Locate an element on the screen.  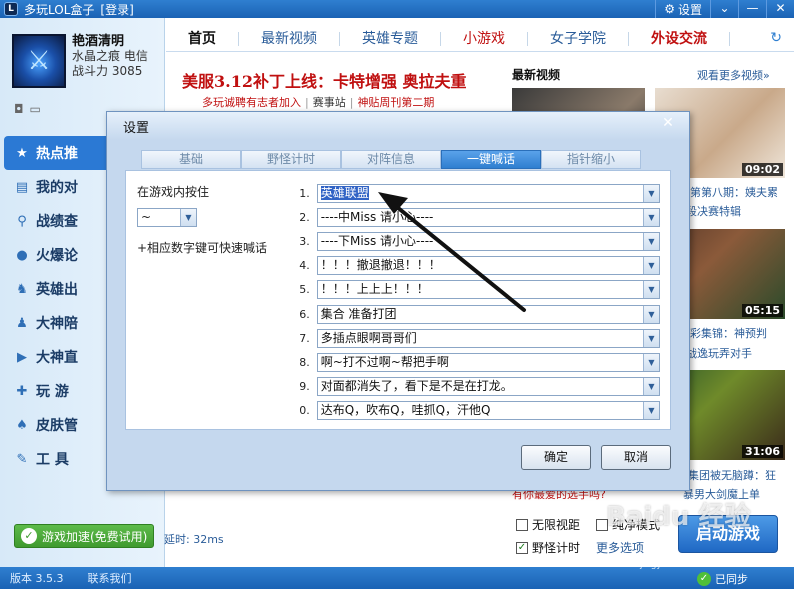
avatar is located at coordinates (39, 61).